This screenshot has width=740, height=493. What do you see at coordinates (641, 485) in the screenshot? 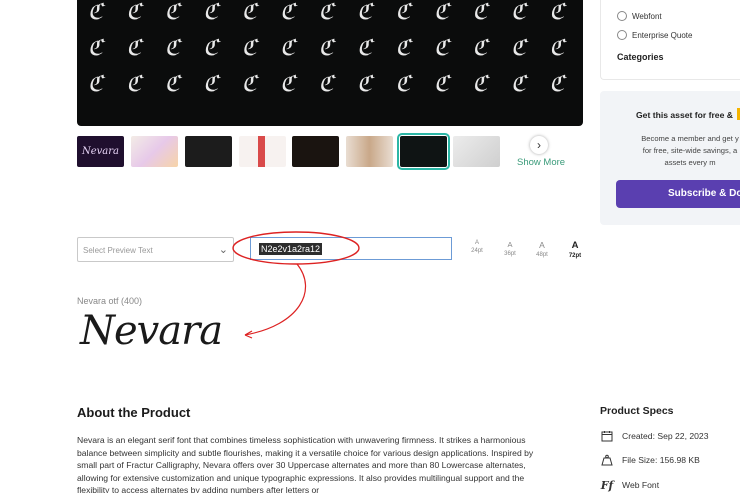
I see `spec-type-text: Web Font` at bounding box center [641, 485].